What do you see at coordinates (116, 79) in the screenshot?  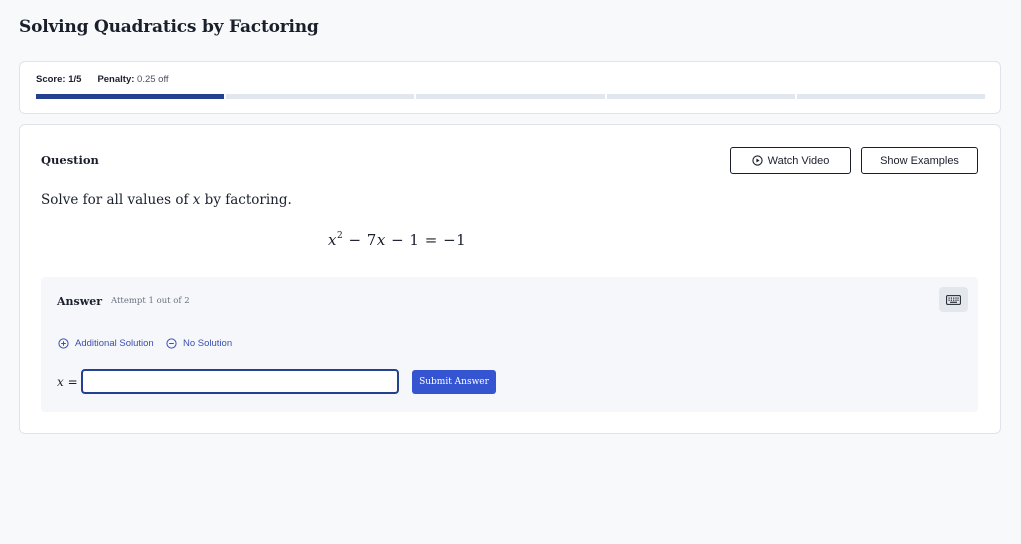 I see `penalty-label: Penalty:` at bounding box center [116, 79].